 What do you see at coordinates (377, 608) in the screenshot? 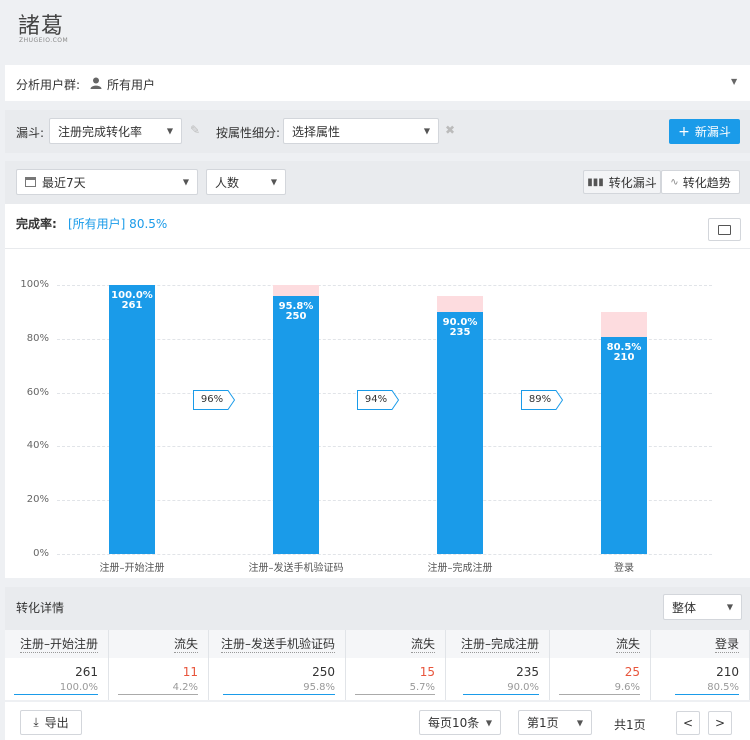
I see `details-header: 转化详情 整体 ▼` at bounding box center [377, 608].